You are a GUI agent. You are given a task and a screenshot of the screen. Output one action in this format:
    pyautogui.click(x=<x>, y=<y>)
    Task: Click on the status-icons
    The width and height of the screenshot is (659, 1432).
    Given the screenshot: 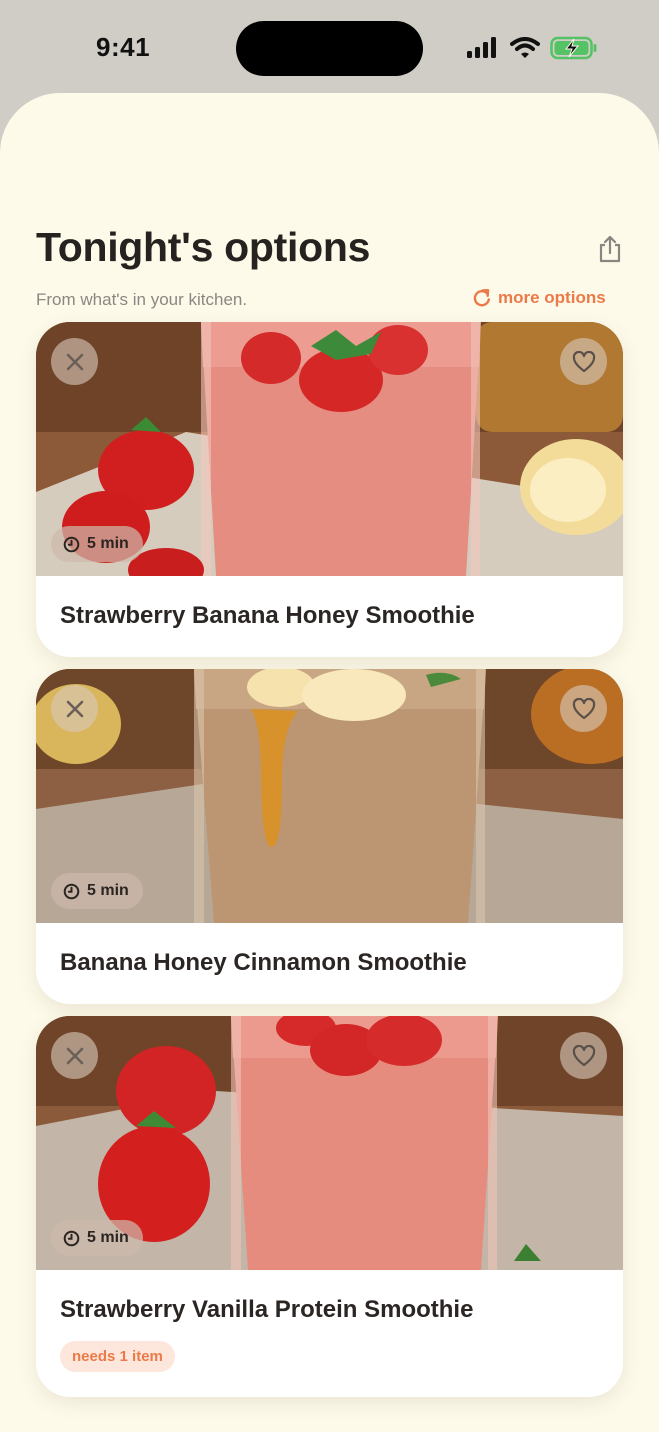 What is the action you would take?
    pyautogui.click(x=532, y=48)
    